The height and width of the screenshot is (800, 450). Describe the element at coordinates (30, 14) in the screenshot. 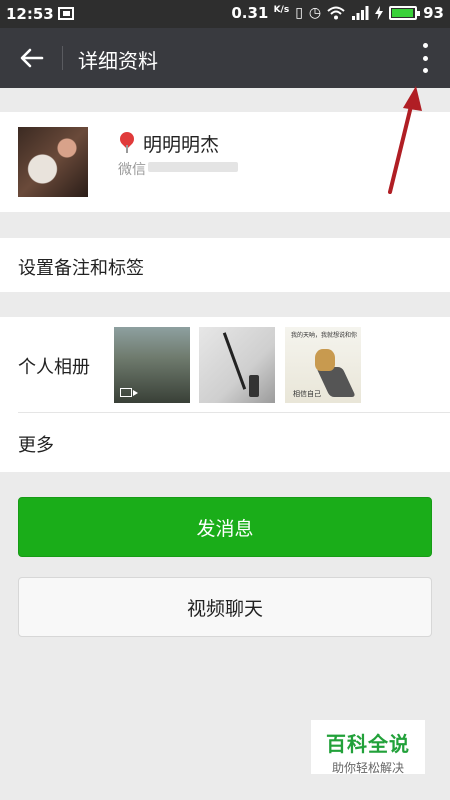

I see `status-time: 12:53` at that location.